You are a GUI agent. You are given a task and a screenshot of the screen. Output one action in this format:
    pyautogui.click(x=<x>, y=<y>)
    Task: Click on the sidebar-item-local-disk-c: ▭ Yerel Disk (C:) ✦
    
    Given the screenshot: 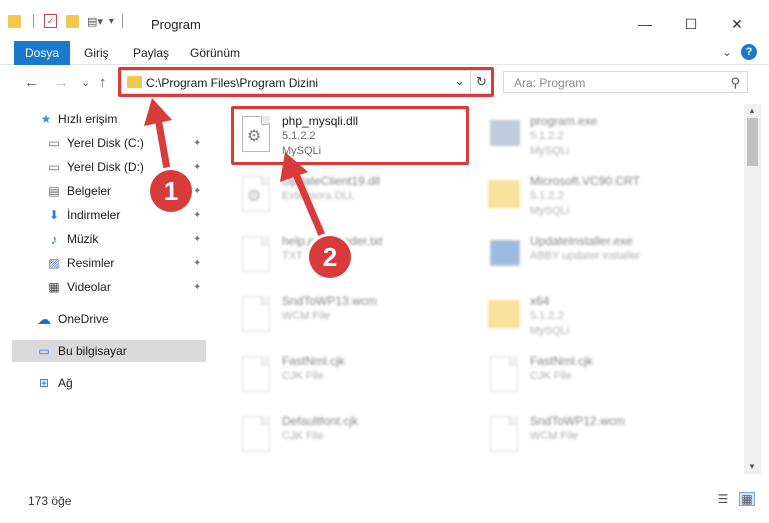 What is the action you would take?
    pyautogui.click(x=103, y=143)
    